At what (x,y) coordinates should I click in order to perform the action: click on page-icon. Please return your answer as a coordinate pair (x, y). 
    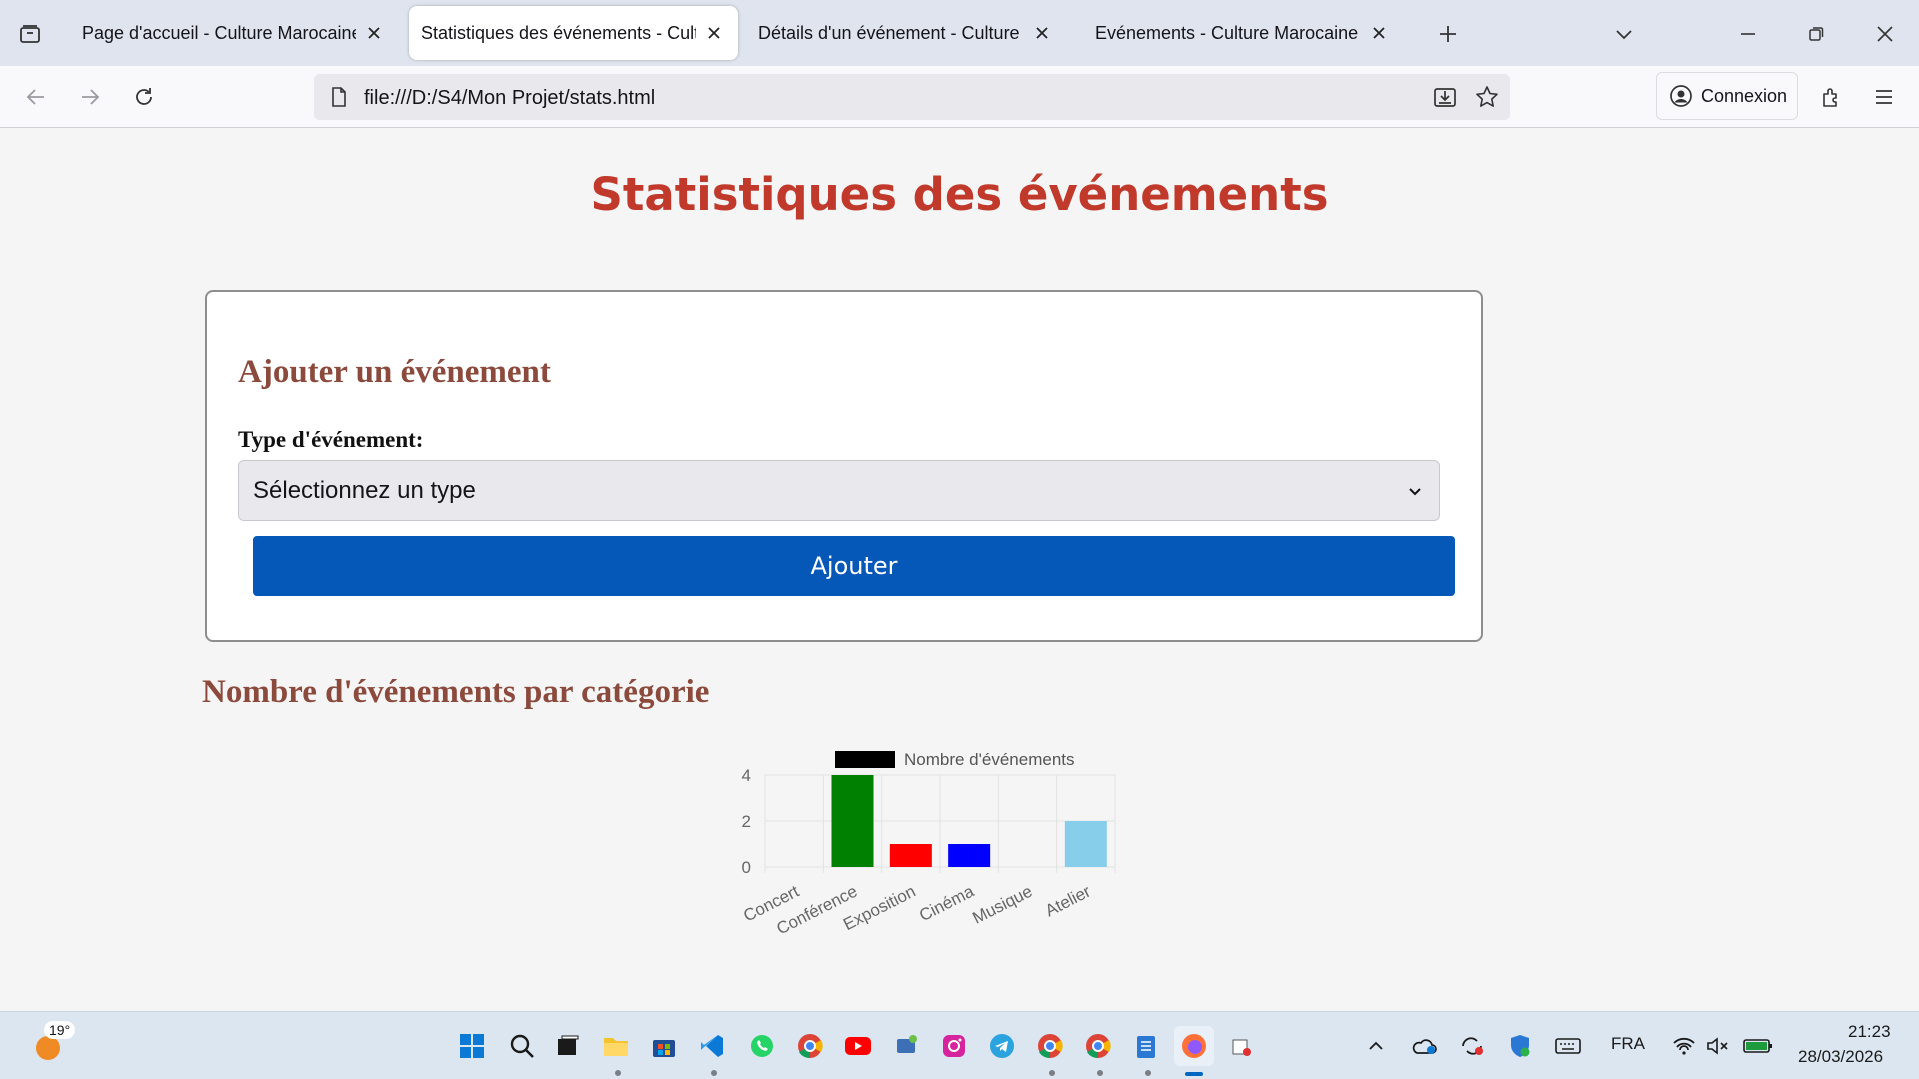
    Looking at the image, I should click on (339, 97).